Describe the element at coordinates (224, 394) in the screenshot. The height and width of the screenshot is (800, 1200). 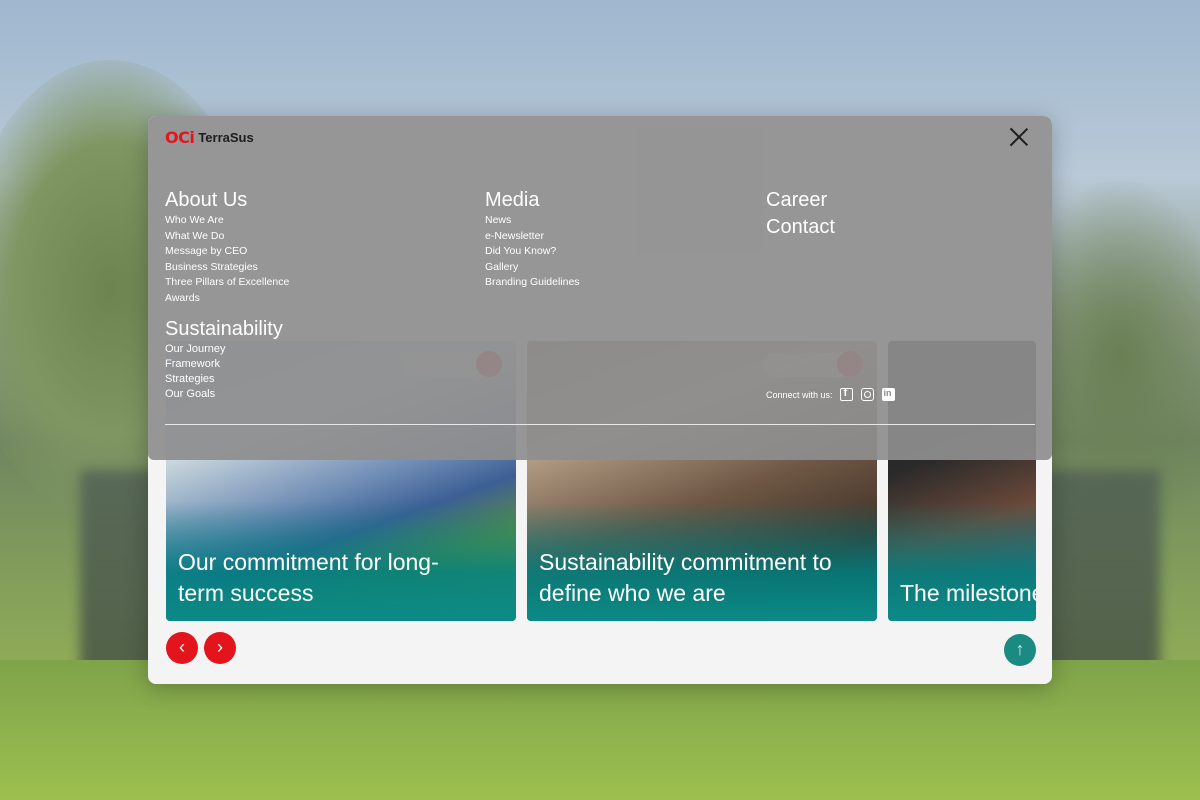
I see `menu-item-our-goals: Our Goals` at that location.